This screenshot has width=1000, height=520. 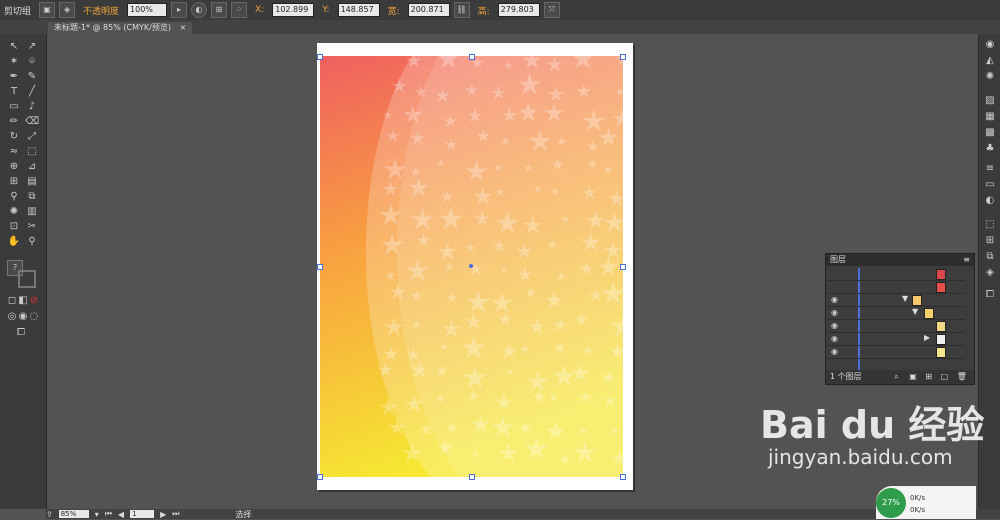 I want to click on brushes-icon: ✺, so click(x=990, y=77).